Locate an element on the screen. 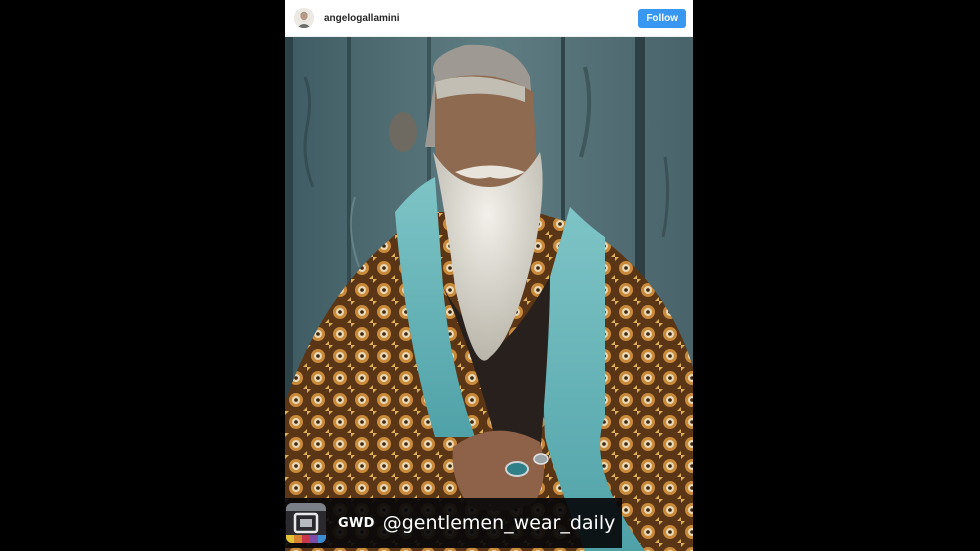 Image resolution: width=980 pixels, height=551 pixels. gwd-logo-icon is located at coordinates (306, 523).